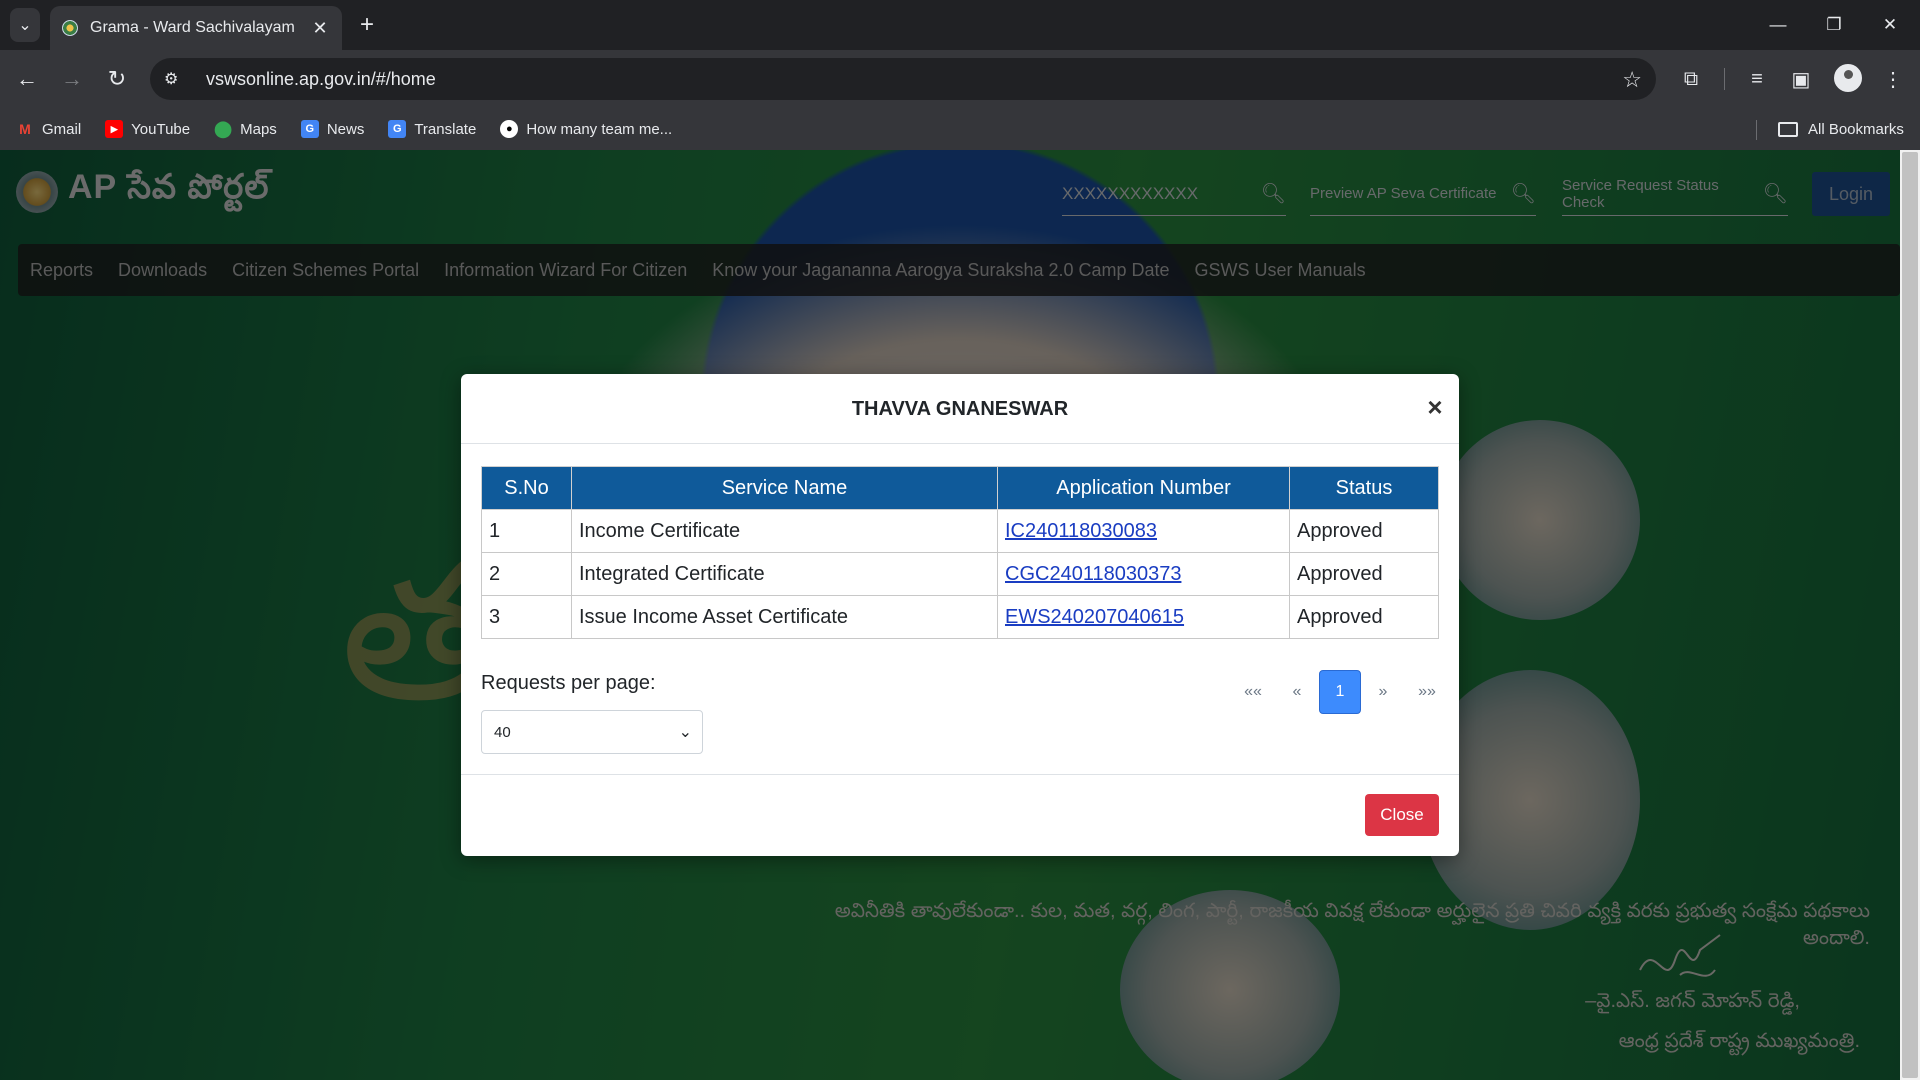 This screenshot has height=1080, width=1920. Describe the element at coordinates (367, 25) in the screenshot. I see `new-tab-button: +` at that location.